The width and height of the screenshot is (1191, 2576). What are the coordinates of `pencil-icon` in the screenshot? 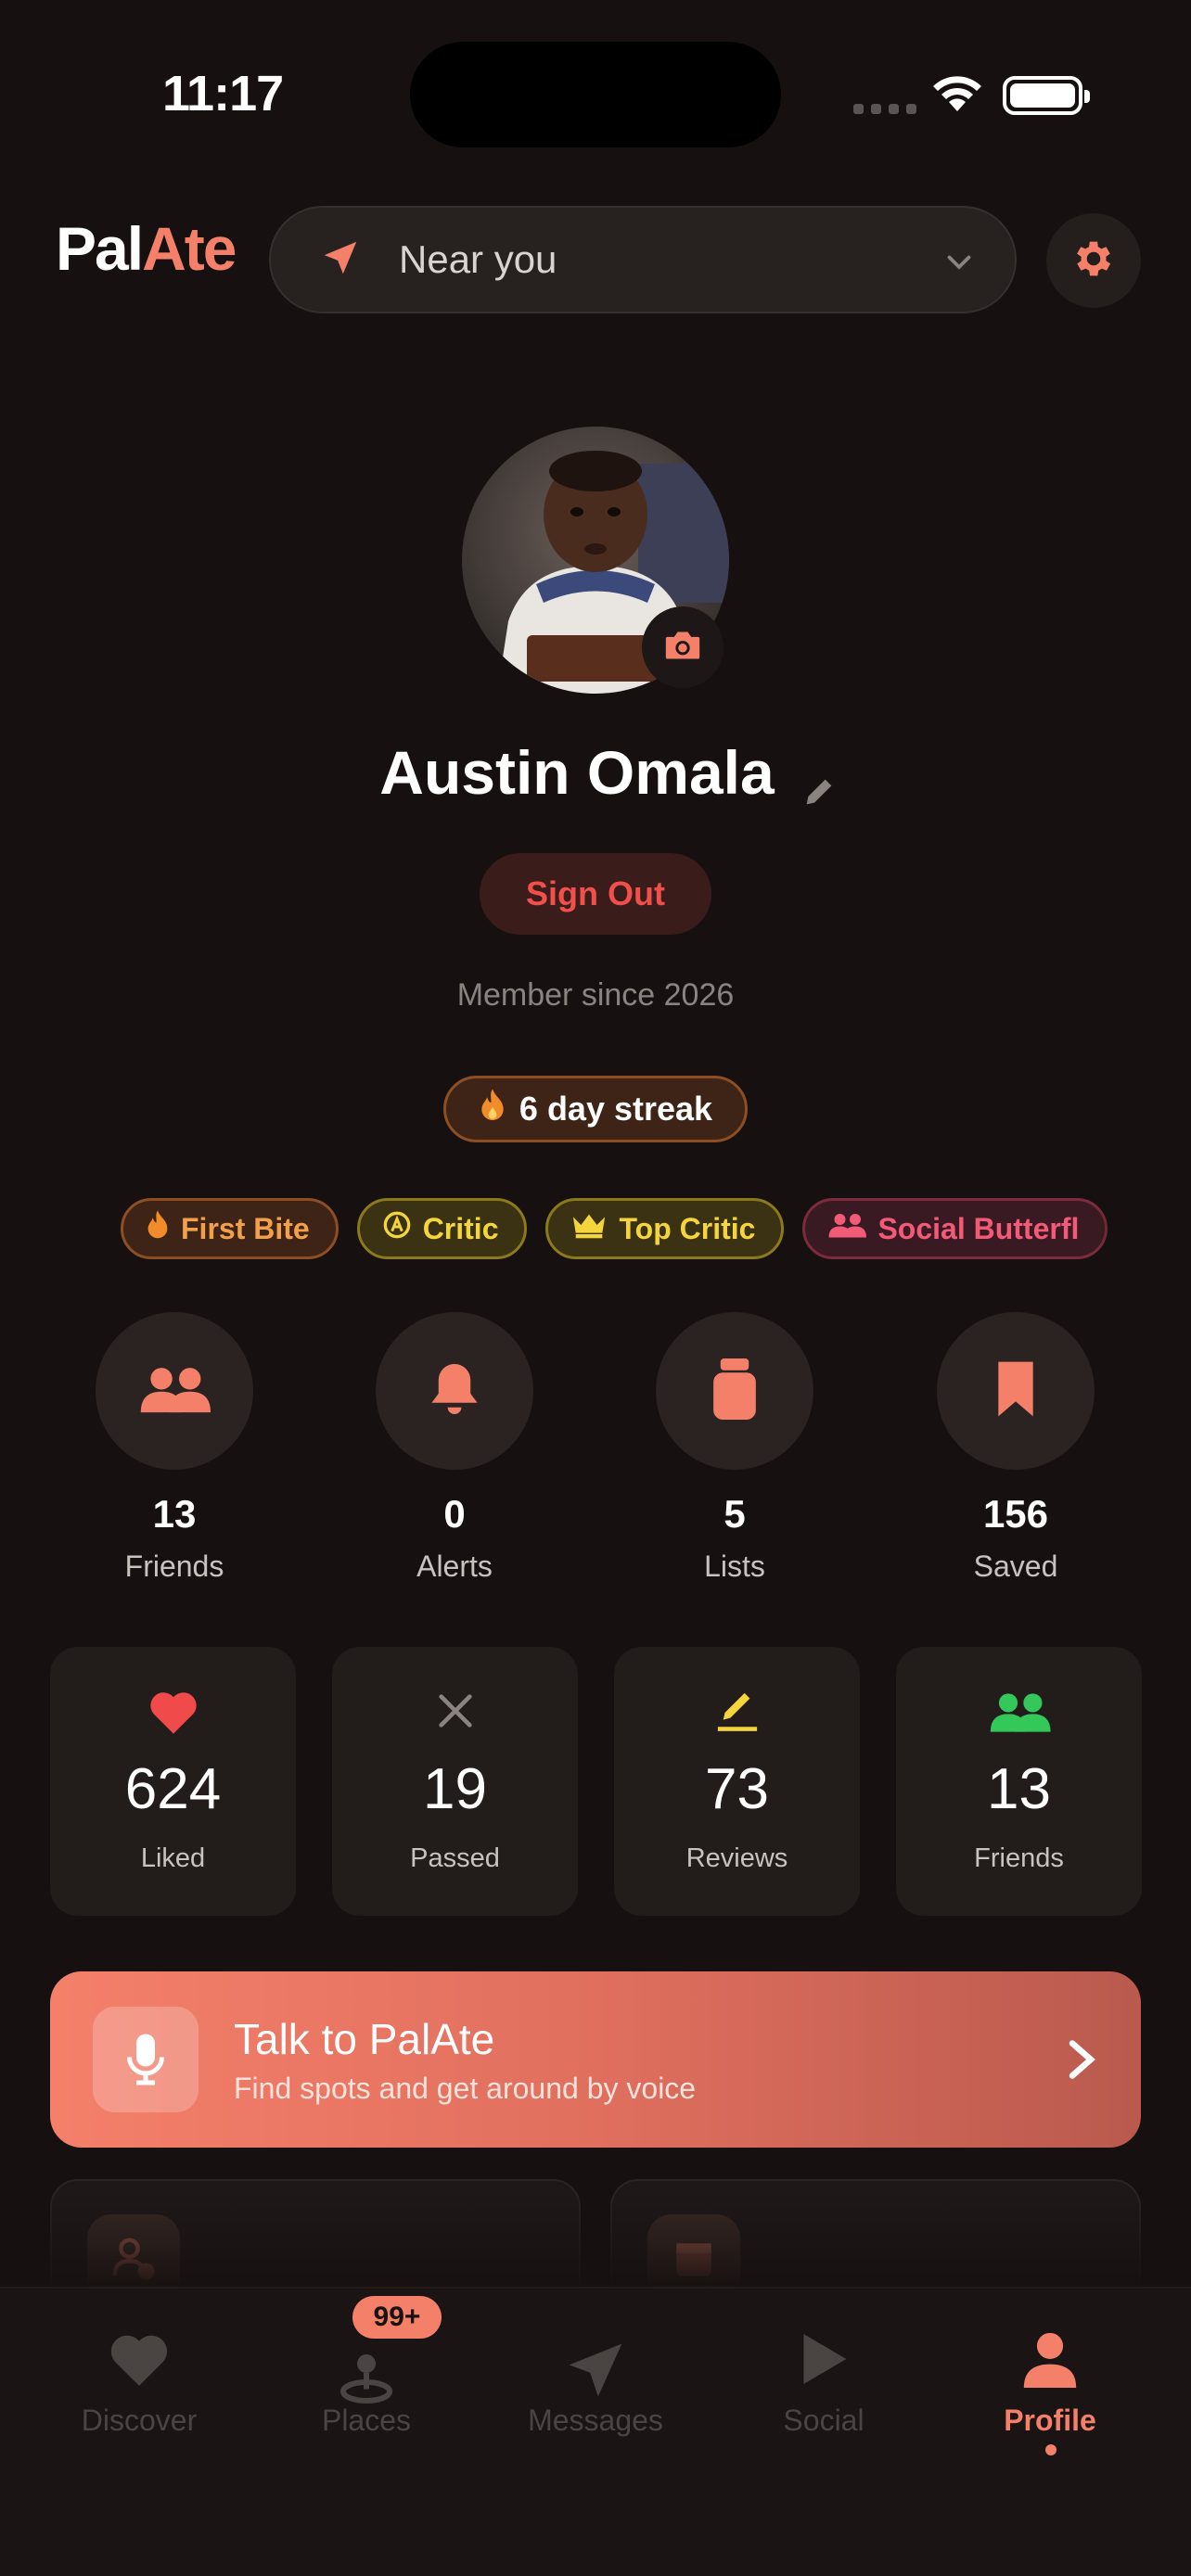 It's located at (738, 1713).